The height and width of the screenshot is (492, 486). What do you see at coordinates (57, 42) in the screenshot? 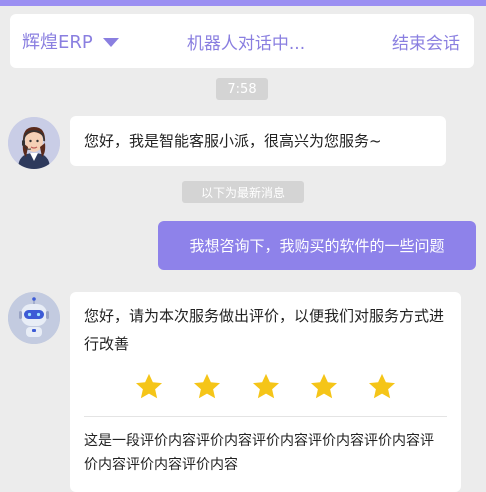
I see `brand-label: 辉煌ERP` at bounding box center [57, 42].